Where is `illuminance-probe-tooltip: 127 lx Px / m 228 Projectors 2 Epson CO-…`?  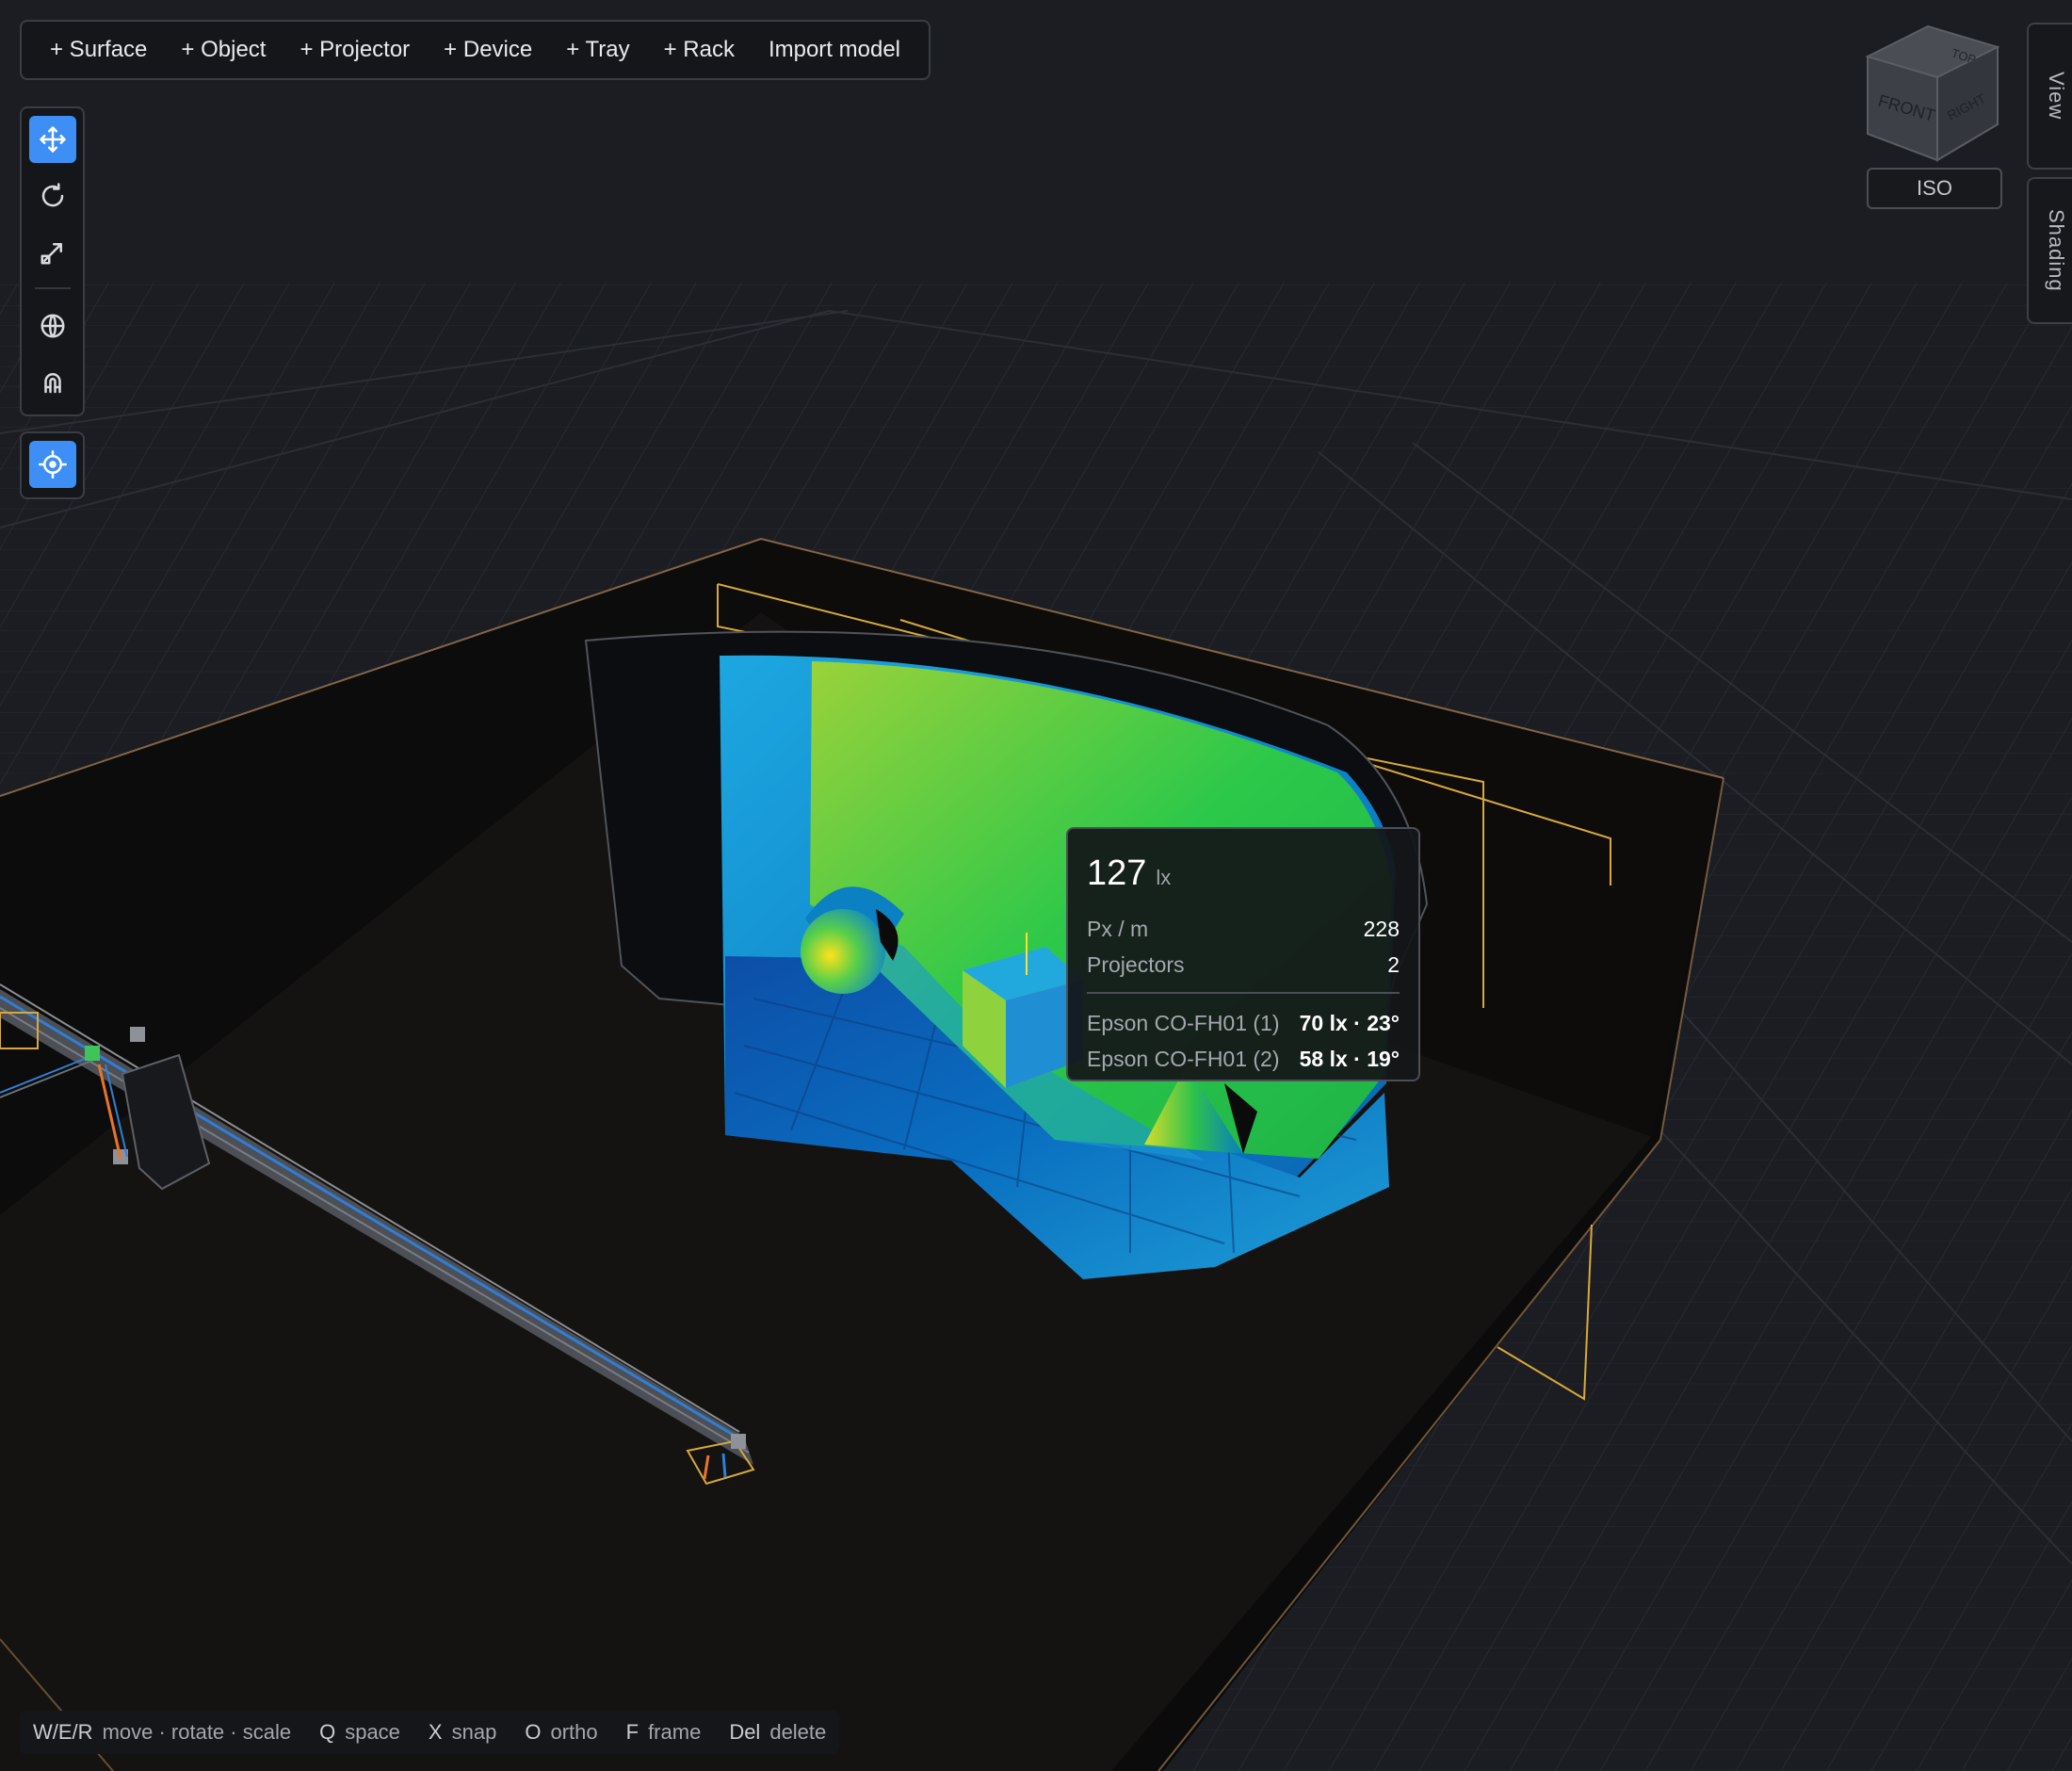 illuminance-probe-tooltip: 127 lx Px / m 228 Projectors 2 Epson CO-… is located at coordinates (1243, 954).